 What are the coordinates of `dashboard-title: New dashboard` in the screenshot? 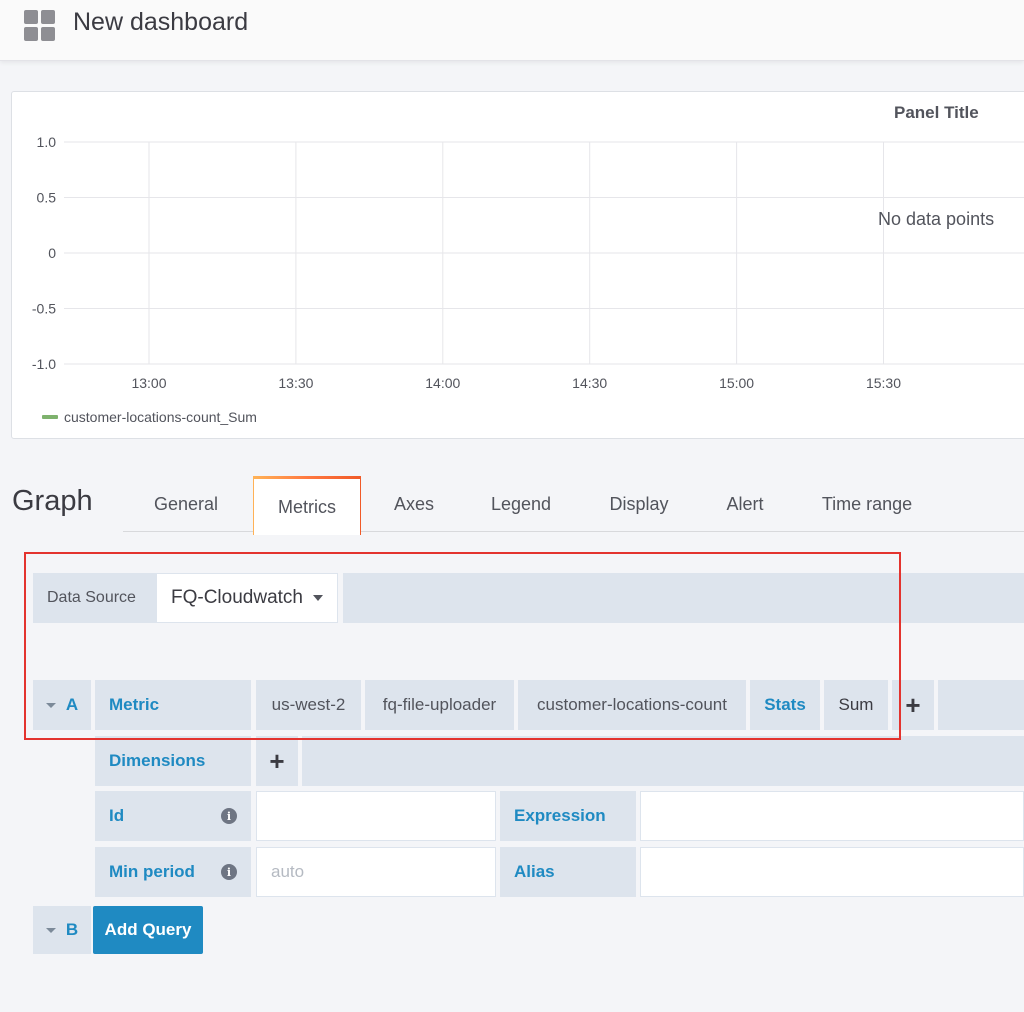 It's located at (160, 22).